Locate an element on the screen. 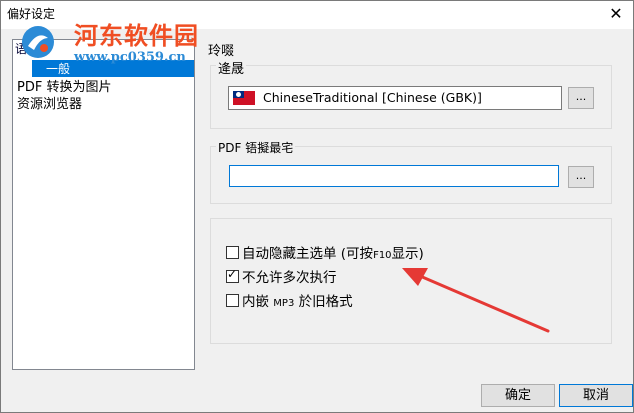 The width and height of the screenshot is (634, 413). autohide-menu-label-prefix: 自动隐藏主选单 (可按 is located at coordinates (308, 254).